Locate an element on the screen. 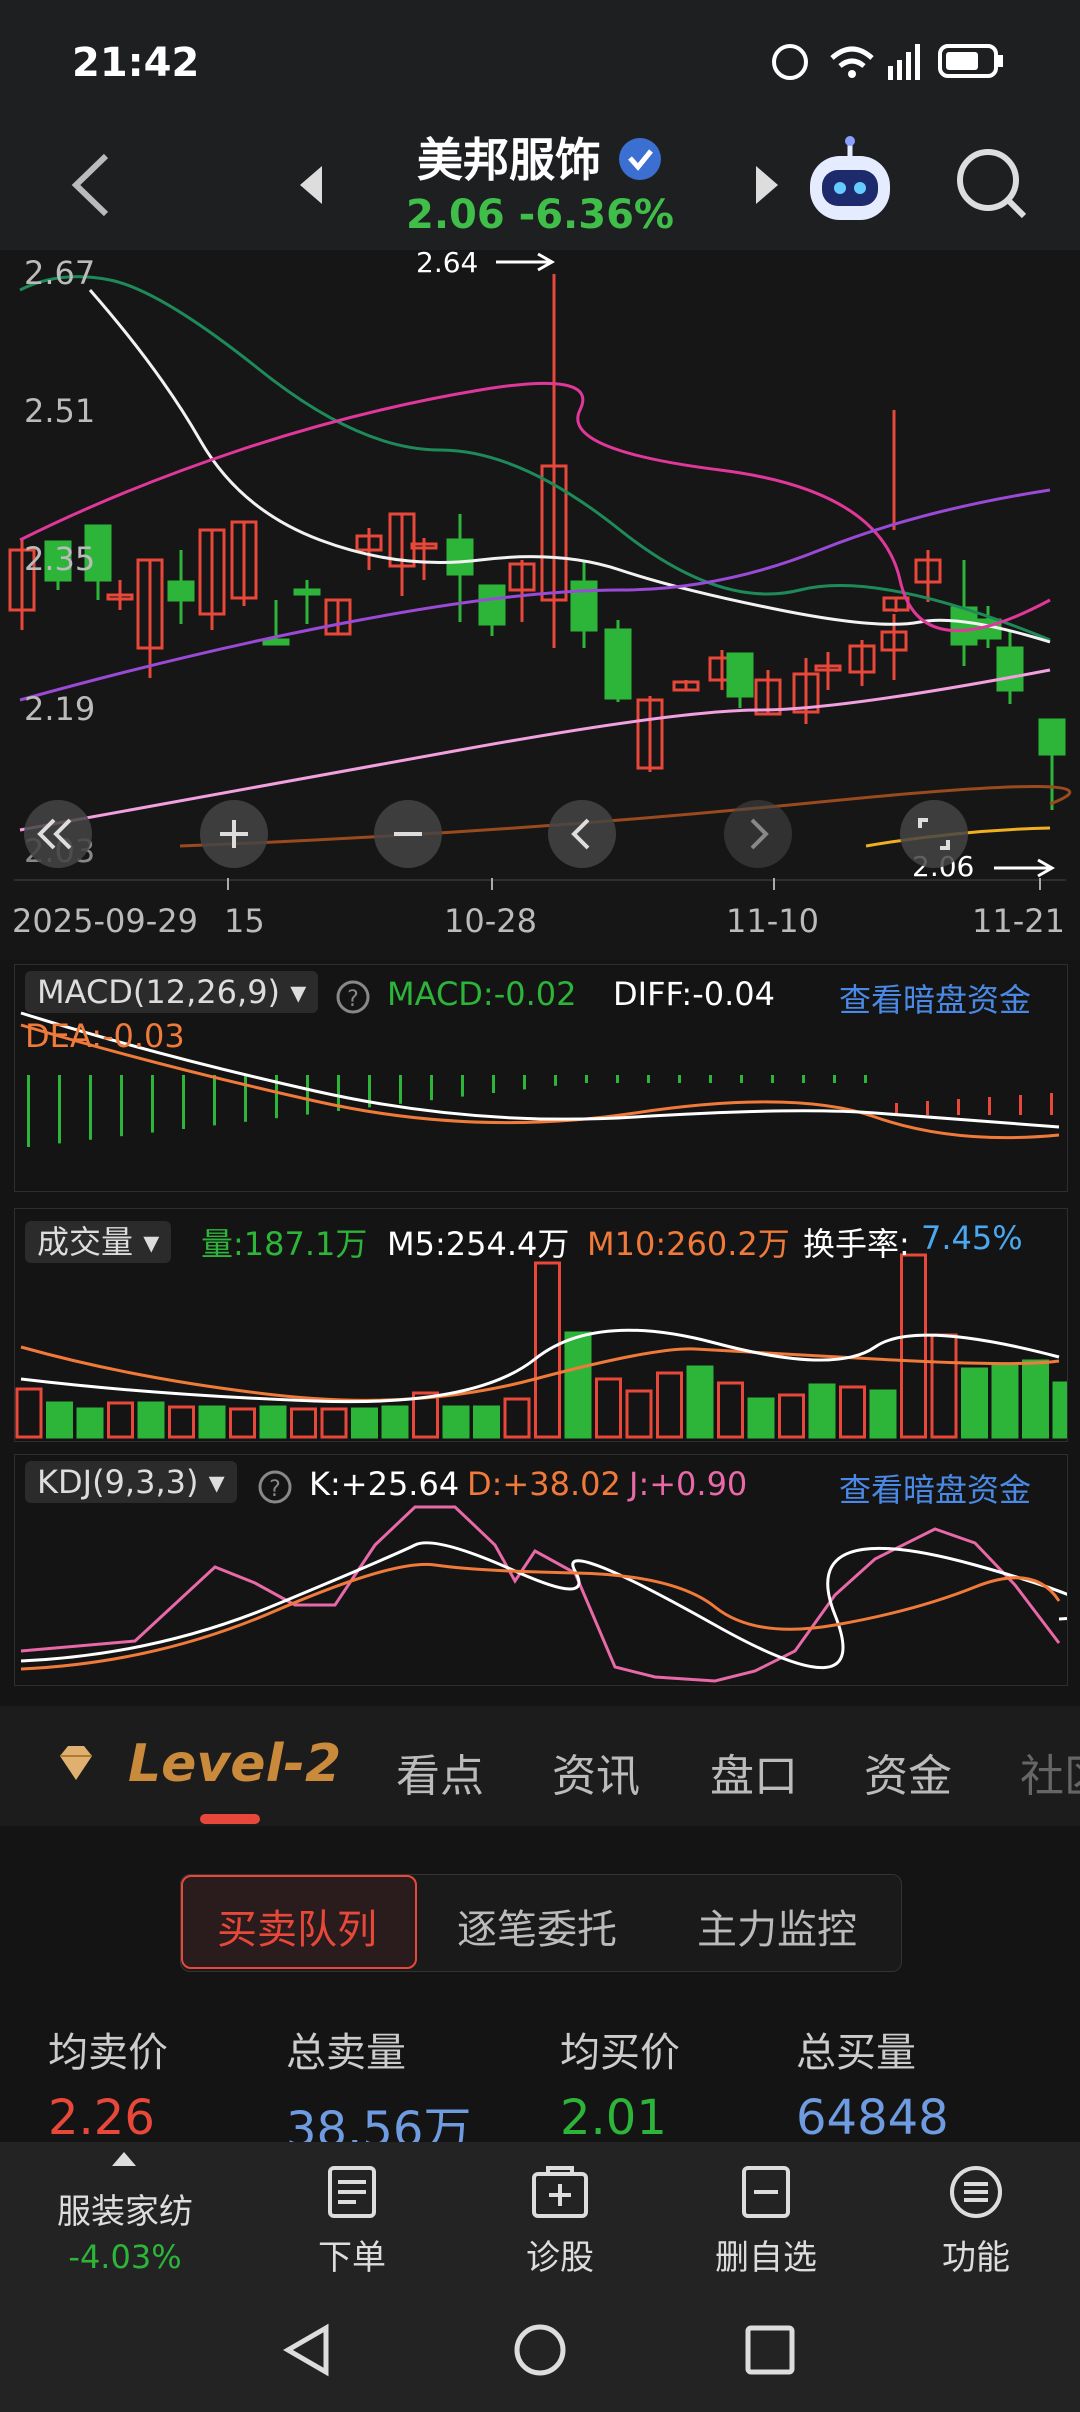 This screenshot has height=2412, width=1080. remove-watchlist-button: 删自选 is located at coordinates (766, 2254).